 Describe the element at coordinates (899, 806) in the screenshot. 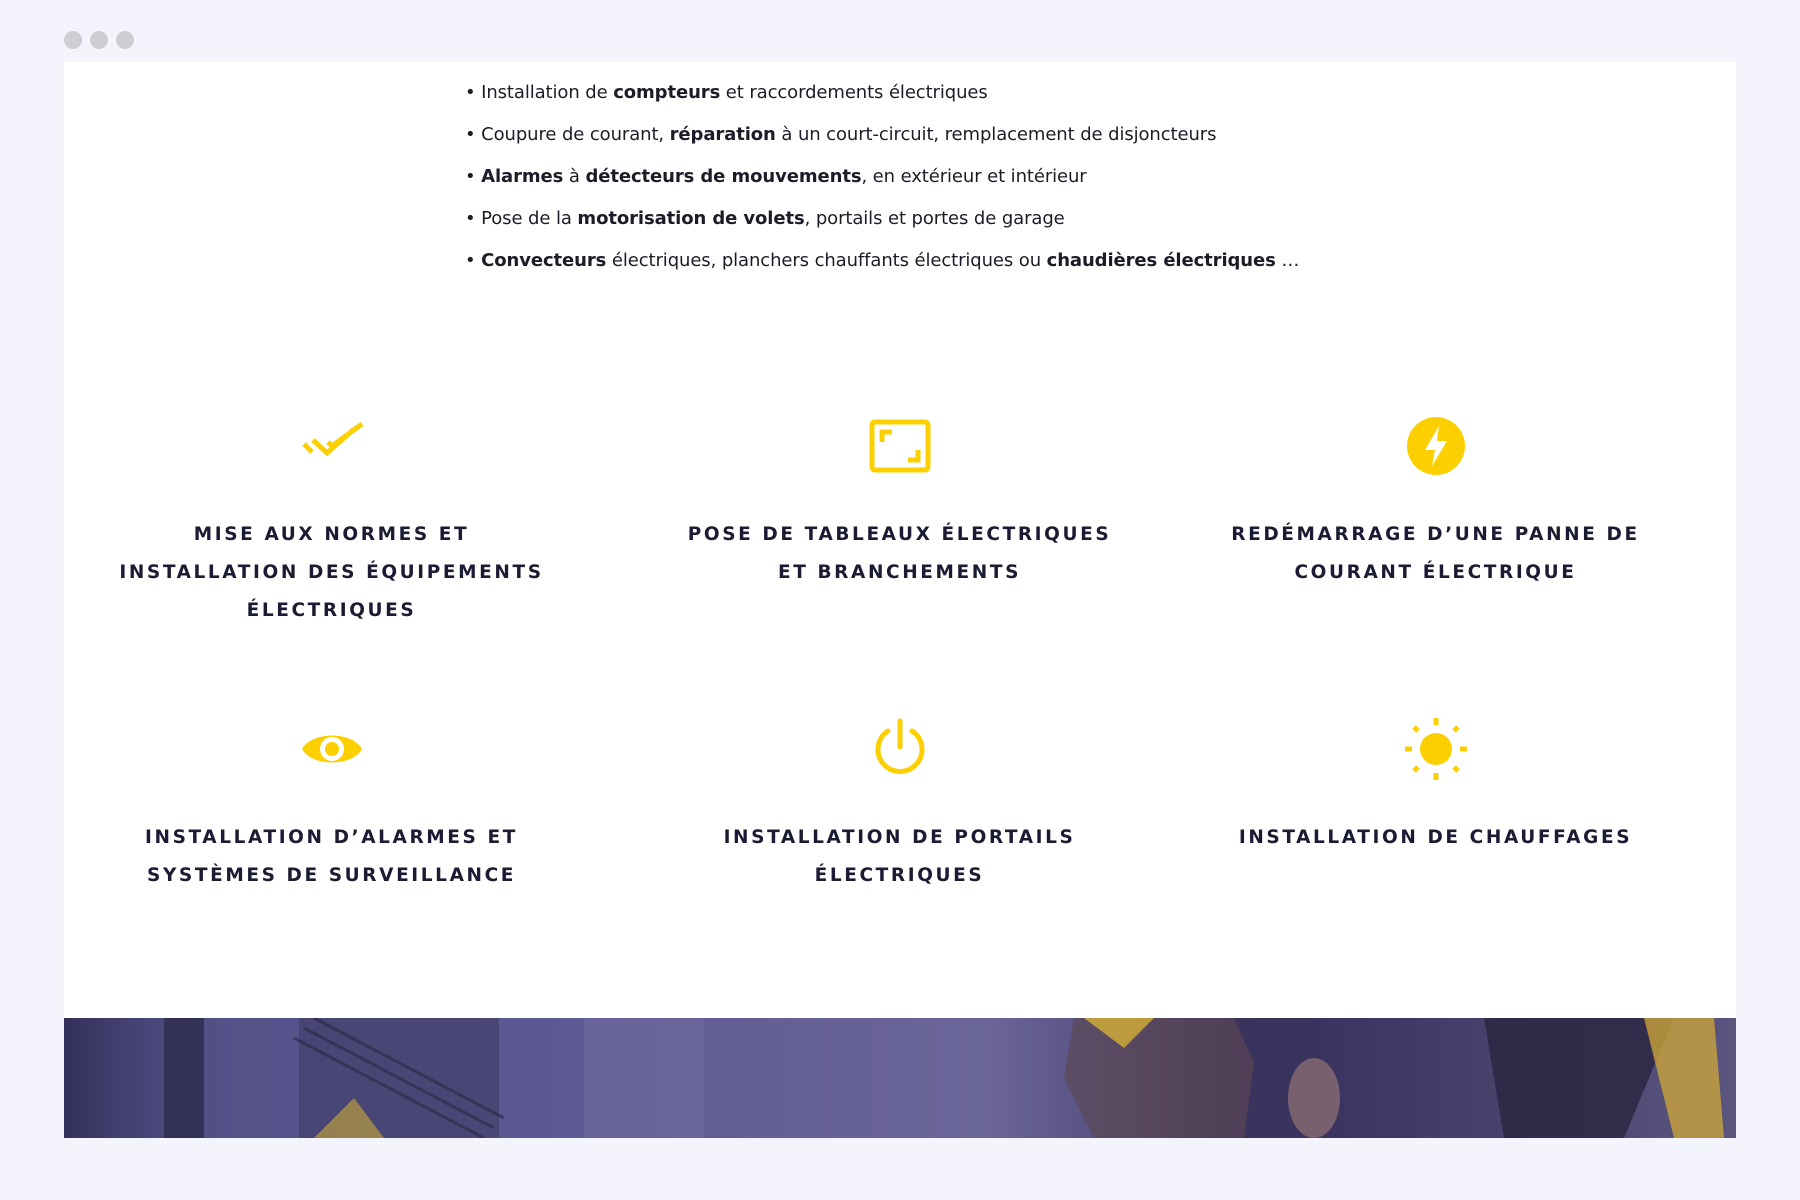

I see `service-item-portails: INSTALLATION DE PORTAILS ÉLECTRIQUES` at that location.